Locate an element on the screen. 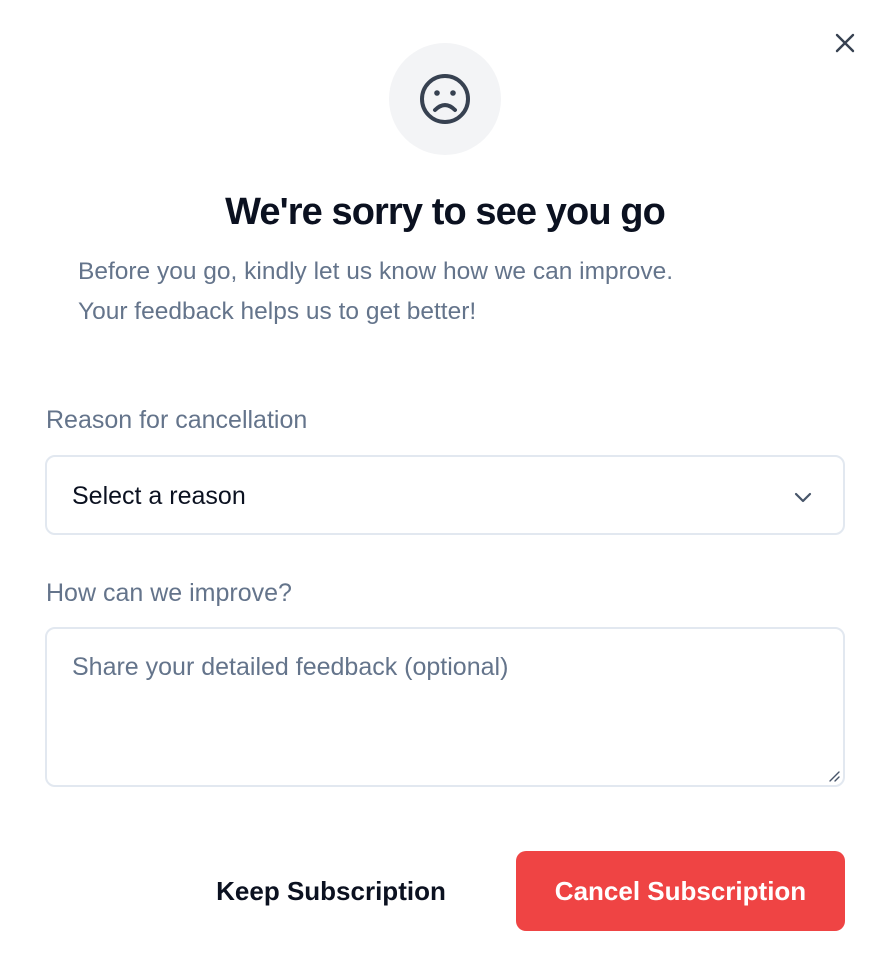  sad-face-badge is located at coordinates (445, 99).